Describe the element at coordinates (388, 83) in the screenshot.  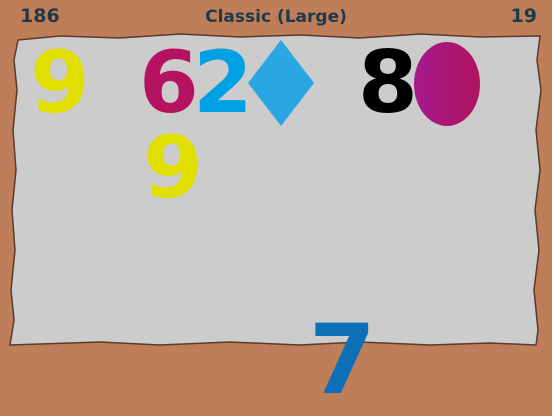
I see `tile-eight-black: 8` at that location.